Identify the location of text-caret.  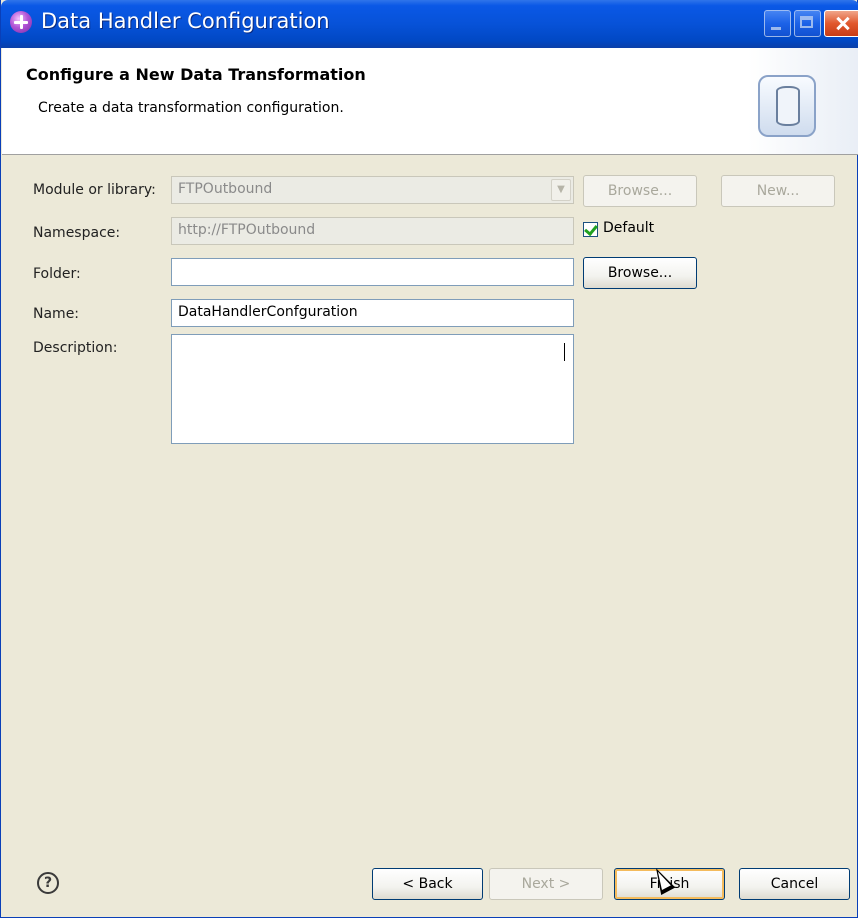
(564, 352).